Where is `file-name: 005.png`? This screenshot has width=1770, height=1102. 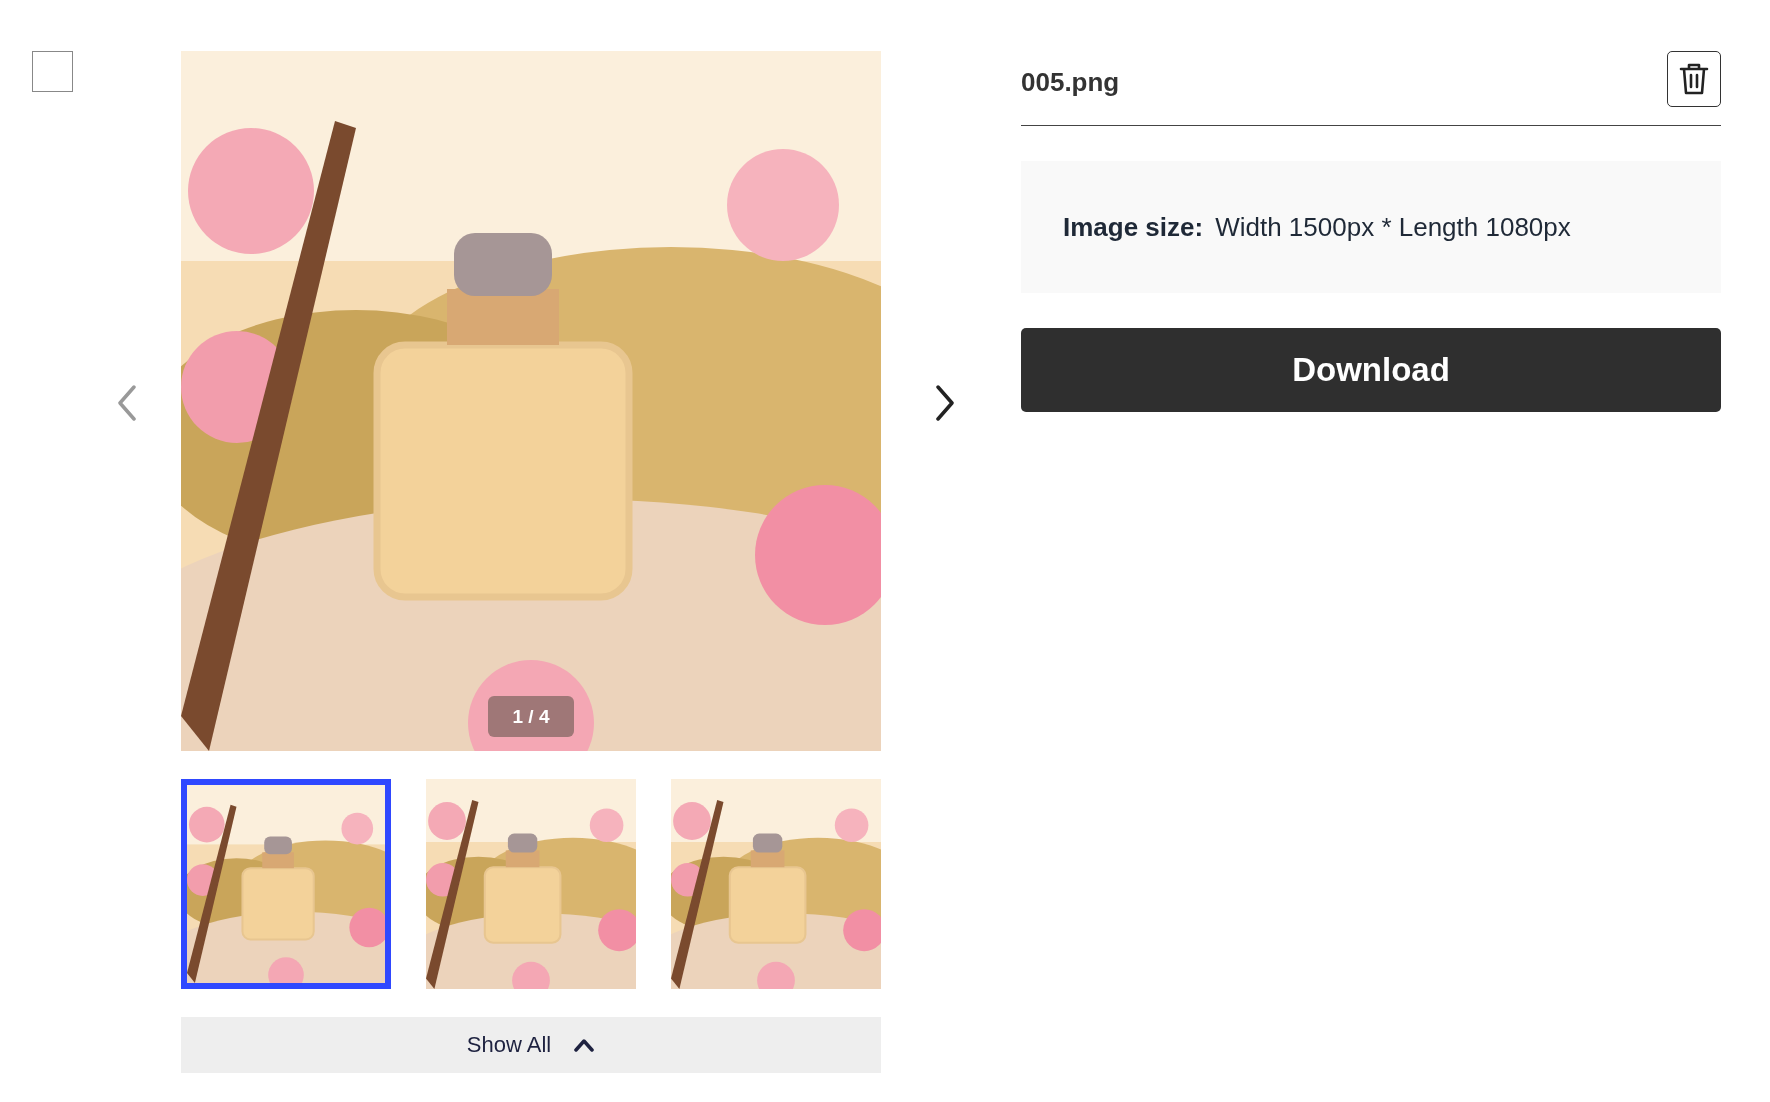
file-name: 005.png is located at coordinates (1070, 81).